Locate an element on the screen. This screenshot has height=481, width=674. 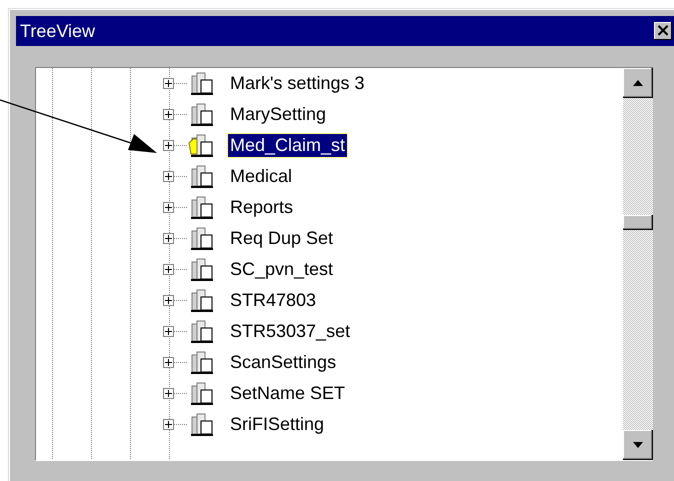
scroll-up-button is located at coordinates (638, 83).